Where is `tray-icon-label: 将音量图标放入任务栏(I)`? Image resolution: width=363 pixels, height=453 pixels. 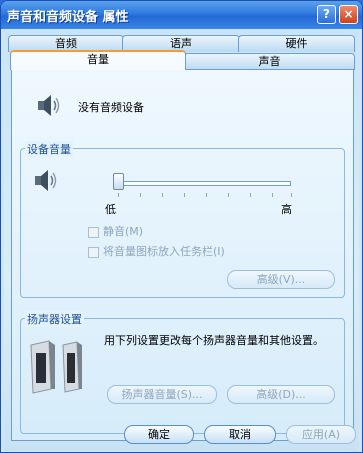
tray-icon-label: 将音量图标放入任务栏(I) is located at coordinates (164, 251).